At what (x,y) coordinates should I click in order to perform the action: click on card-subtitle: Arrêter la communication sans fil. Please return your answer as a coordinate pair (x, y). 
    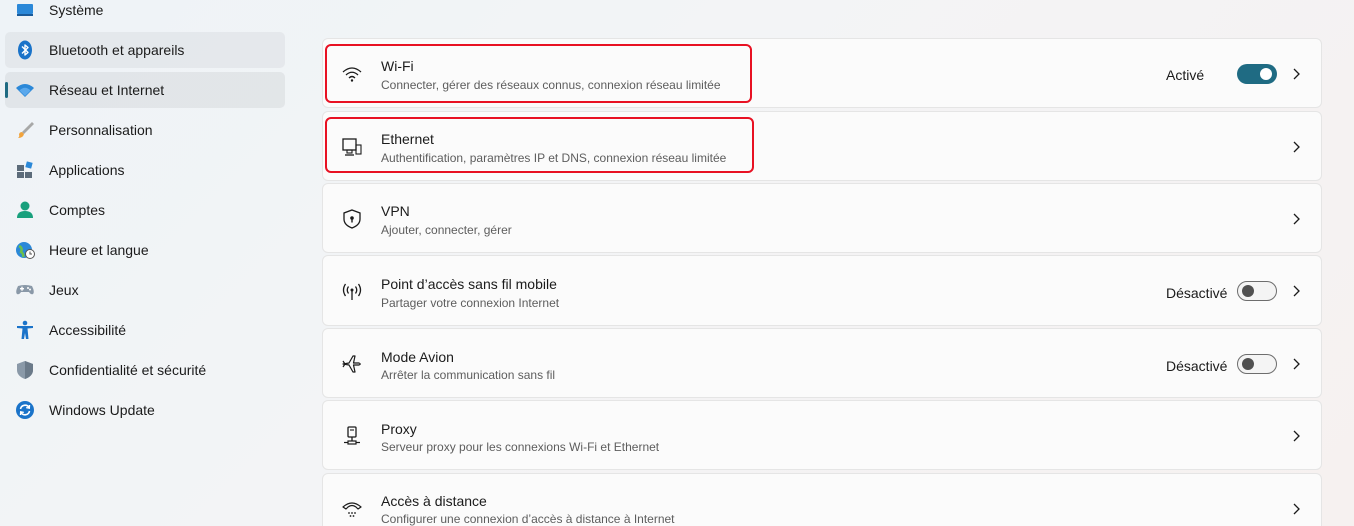
    Looking at the image, I should click on (468, 375).